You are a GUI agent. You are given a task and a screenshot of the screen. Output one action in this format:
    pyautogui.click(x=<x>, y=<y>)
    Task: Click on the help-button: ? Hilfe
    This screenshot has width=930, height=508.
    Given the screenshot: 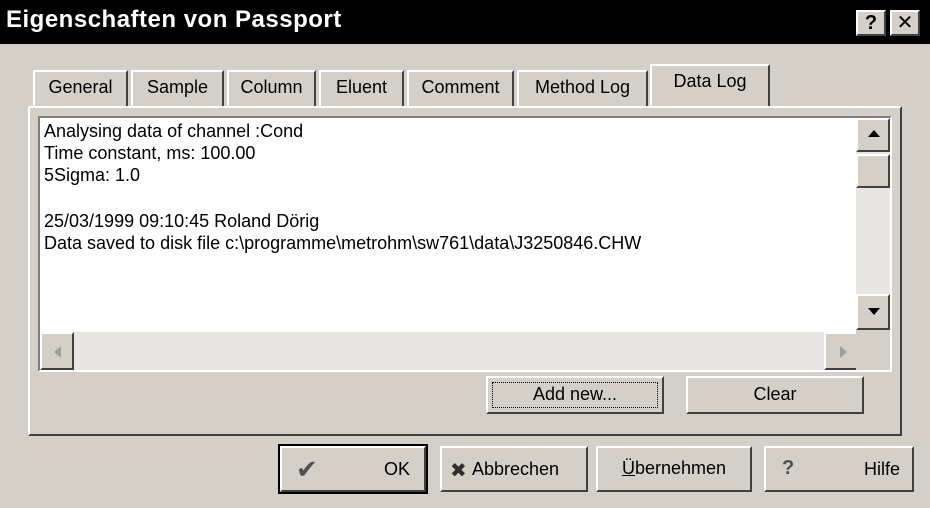 What is the action you would take?
    pyautogui.click(x=839, y=469)
    